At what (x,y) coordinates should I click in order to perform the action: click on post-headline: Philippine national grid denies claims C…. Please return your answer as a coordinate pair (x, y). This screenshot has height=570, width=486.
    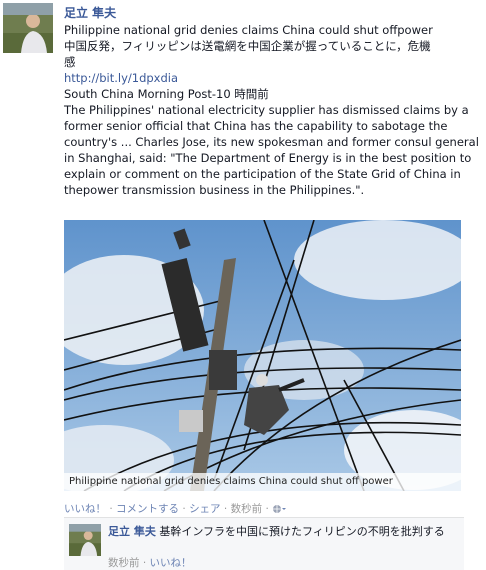
    Looking at the image, I should click on (248, 30).